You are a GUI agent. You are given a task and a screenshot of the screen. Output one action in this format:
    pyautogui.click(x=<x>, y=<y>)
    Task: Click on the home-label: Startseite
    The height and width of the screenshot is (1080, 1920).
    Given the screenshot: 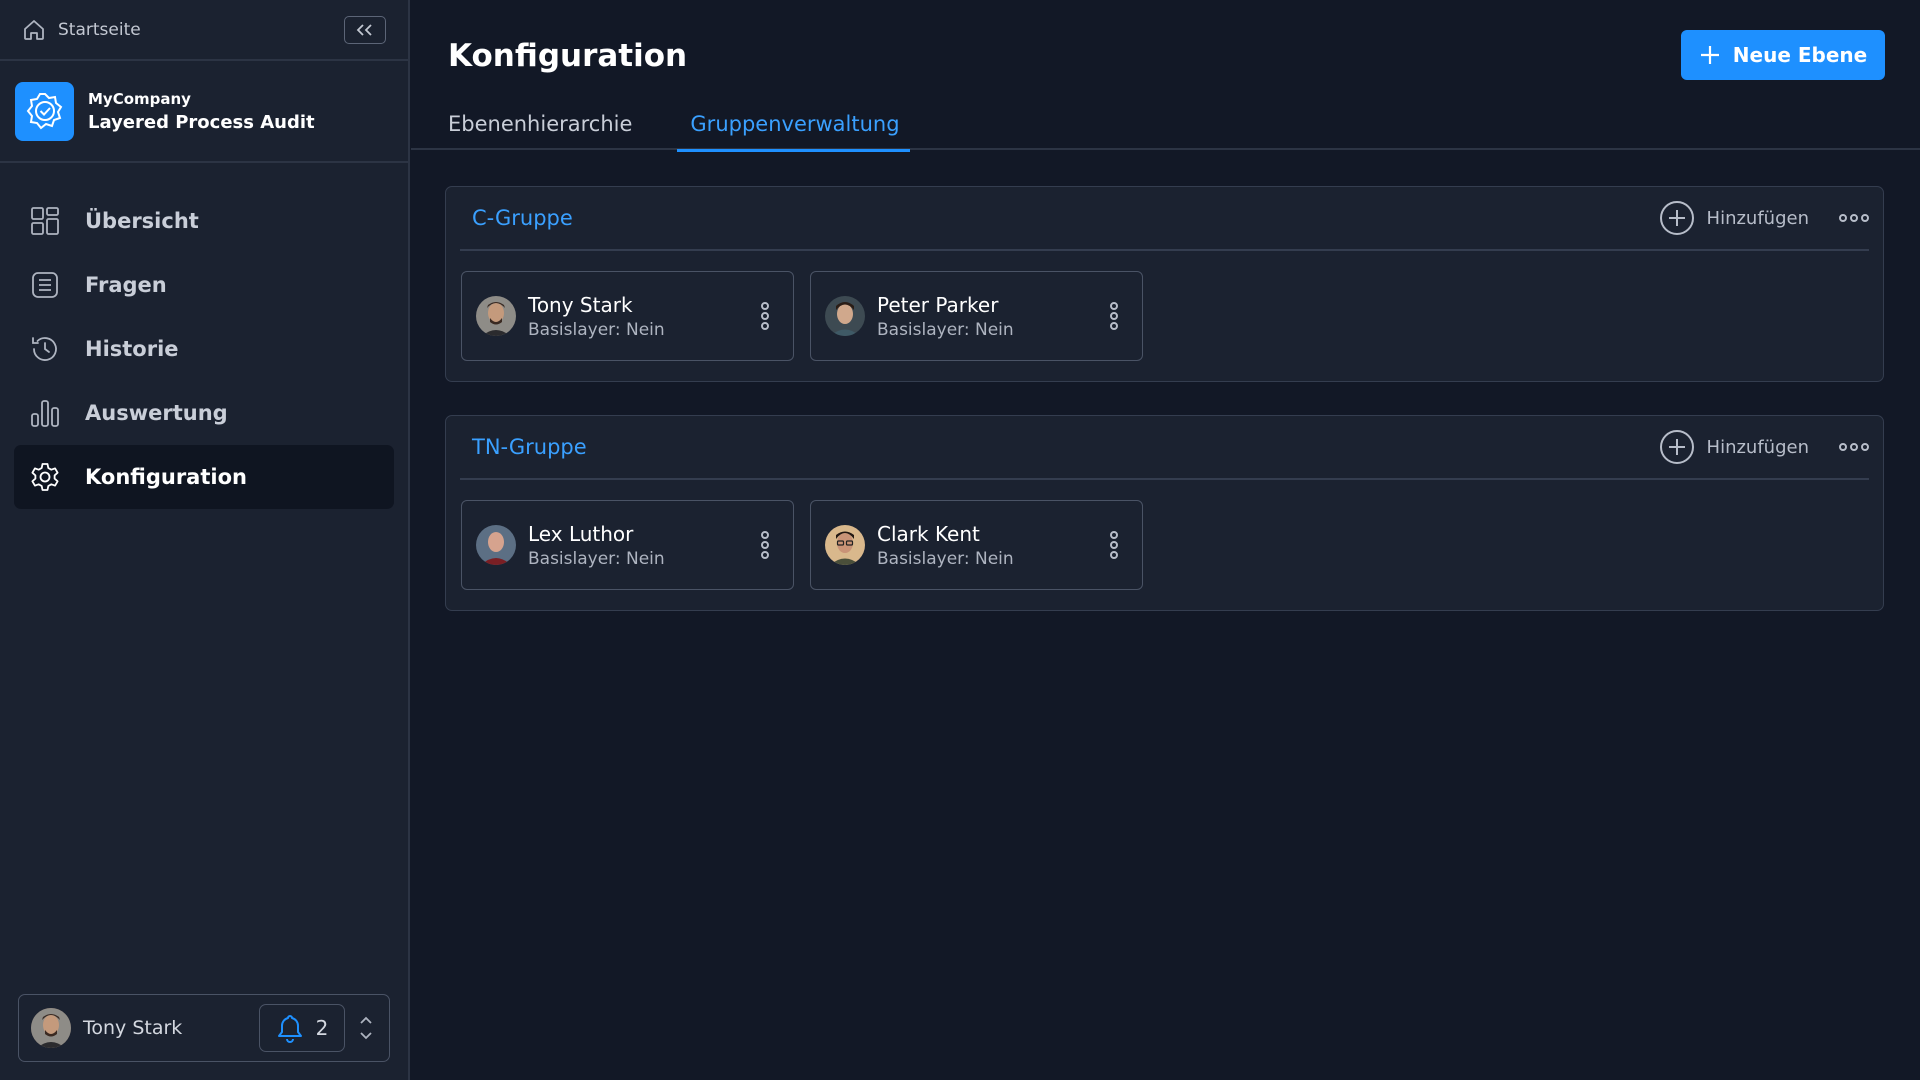 What is the action you would take?
    pyautogui.click(x=99, y=29)
    